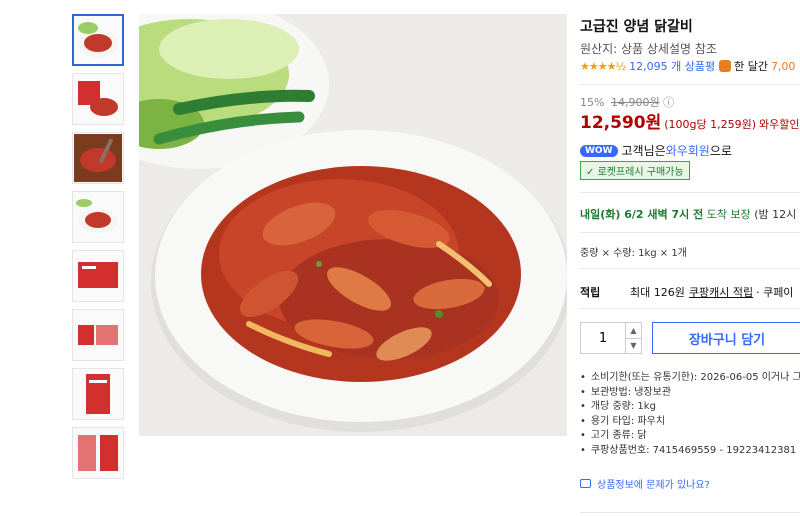 This screenshot has height=516, width=800. I want to click on spec-item: 용기 타입: 파우치, so click(690, 419).